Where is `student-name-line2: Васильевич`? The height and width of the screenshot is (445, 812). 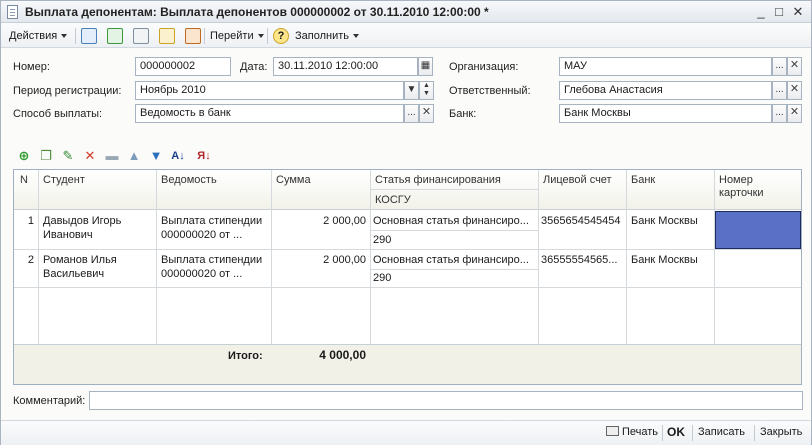 student-name-line2: Васильевич is located at coordinates (74, 274).